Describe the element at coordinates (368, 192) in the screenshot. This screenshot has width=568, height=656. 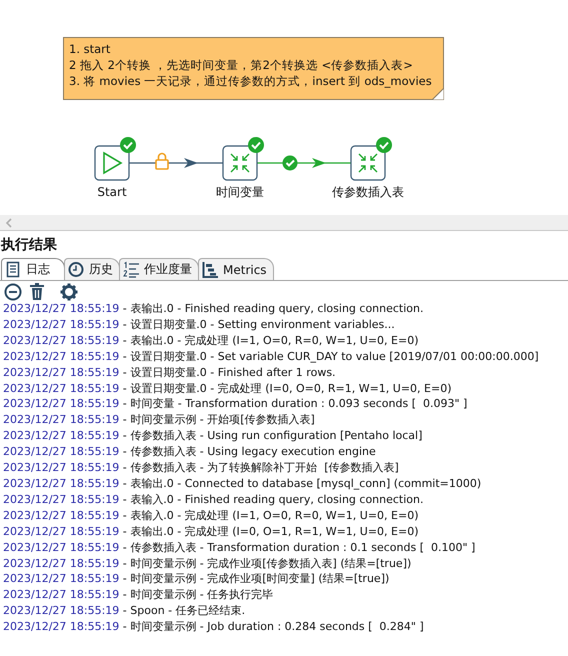
I see `node-label: 传参数插入表` at that location.